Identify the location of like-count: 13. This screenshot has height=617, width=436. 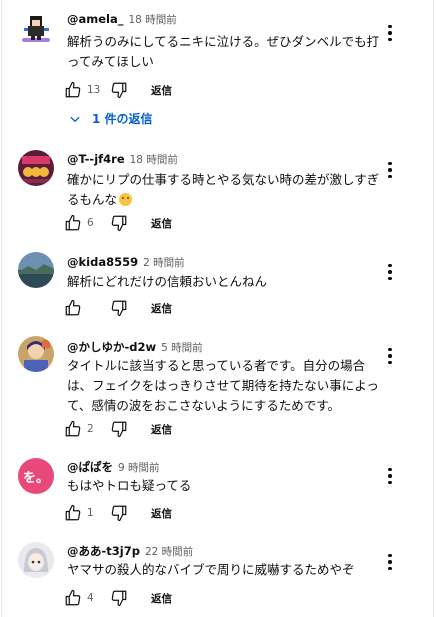
(94, 90).